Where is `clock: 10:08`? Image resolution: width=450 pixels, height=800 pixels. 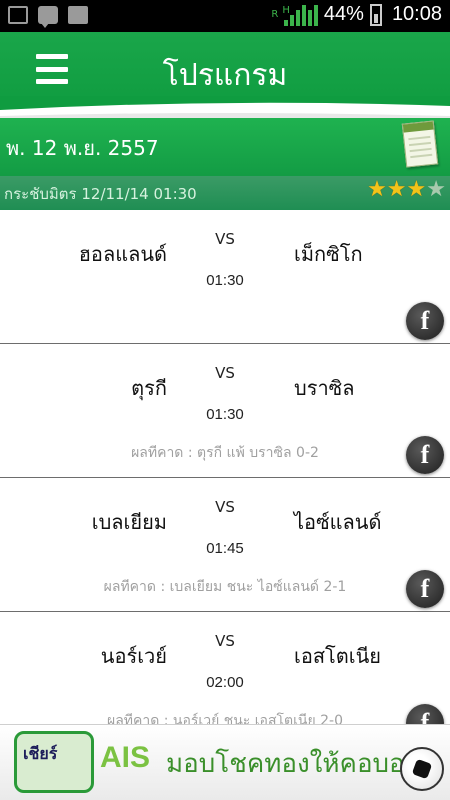 clock: 10:08 is located at coordinates (416, 14).